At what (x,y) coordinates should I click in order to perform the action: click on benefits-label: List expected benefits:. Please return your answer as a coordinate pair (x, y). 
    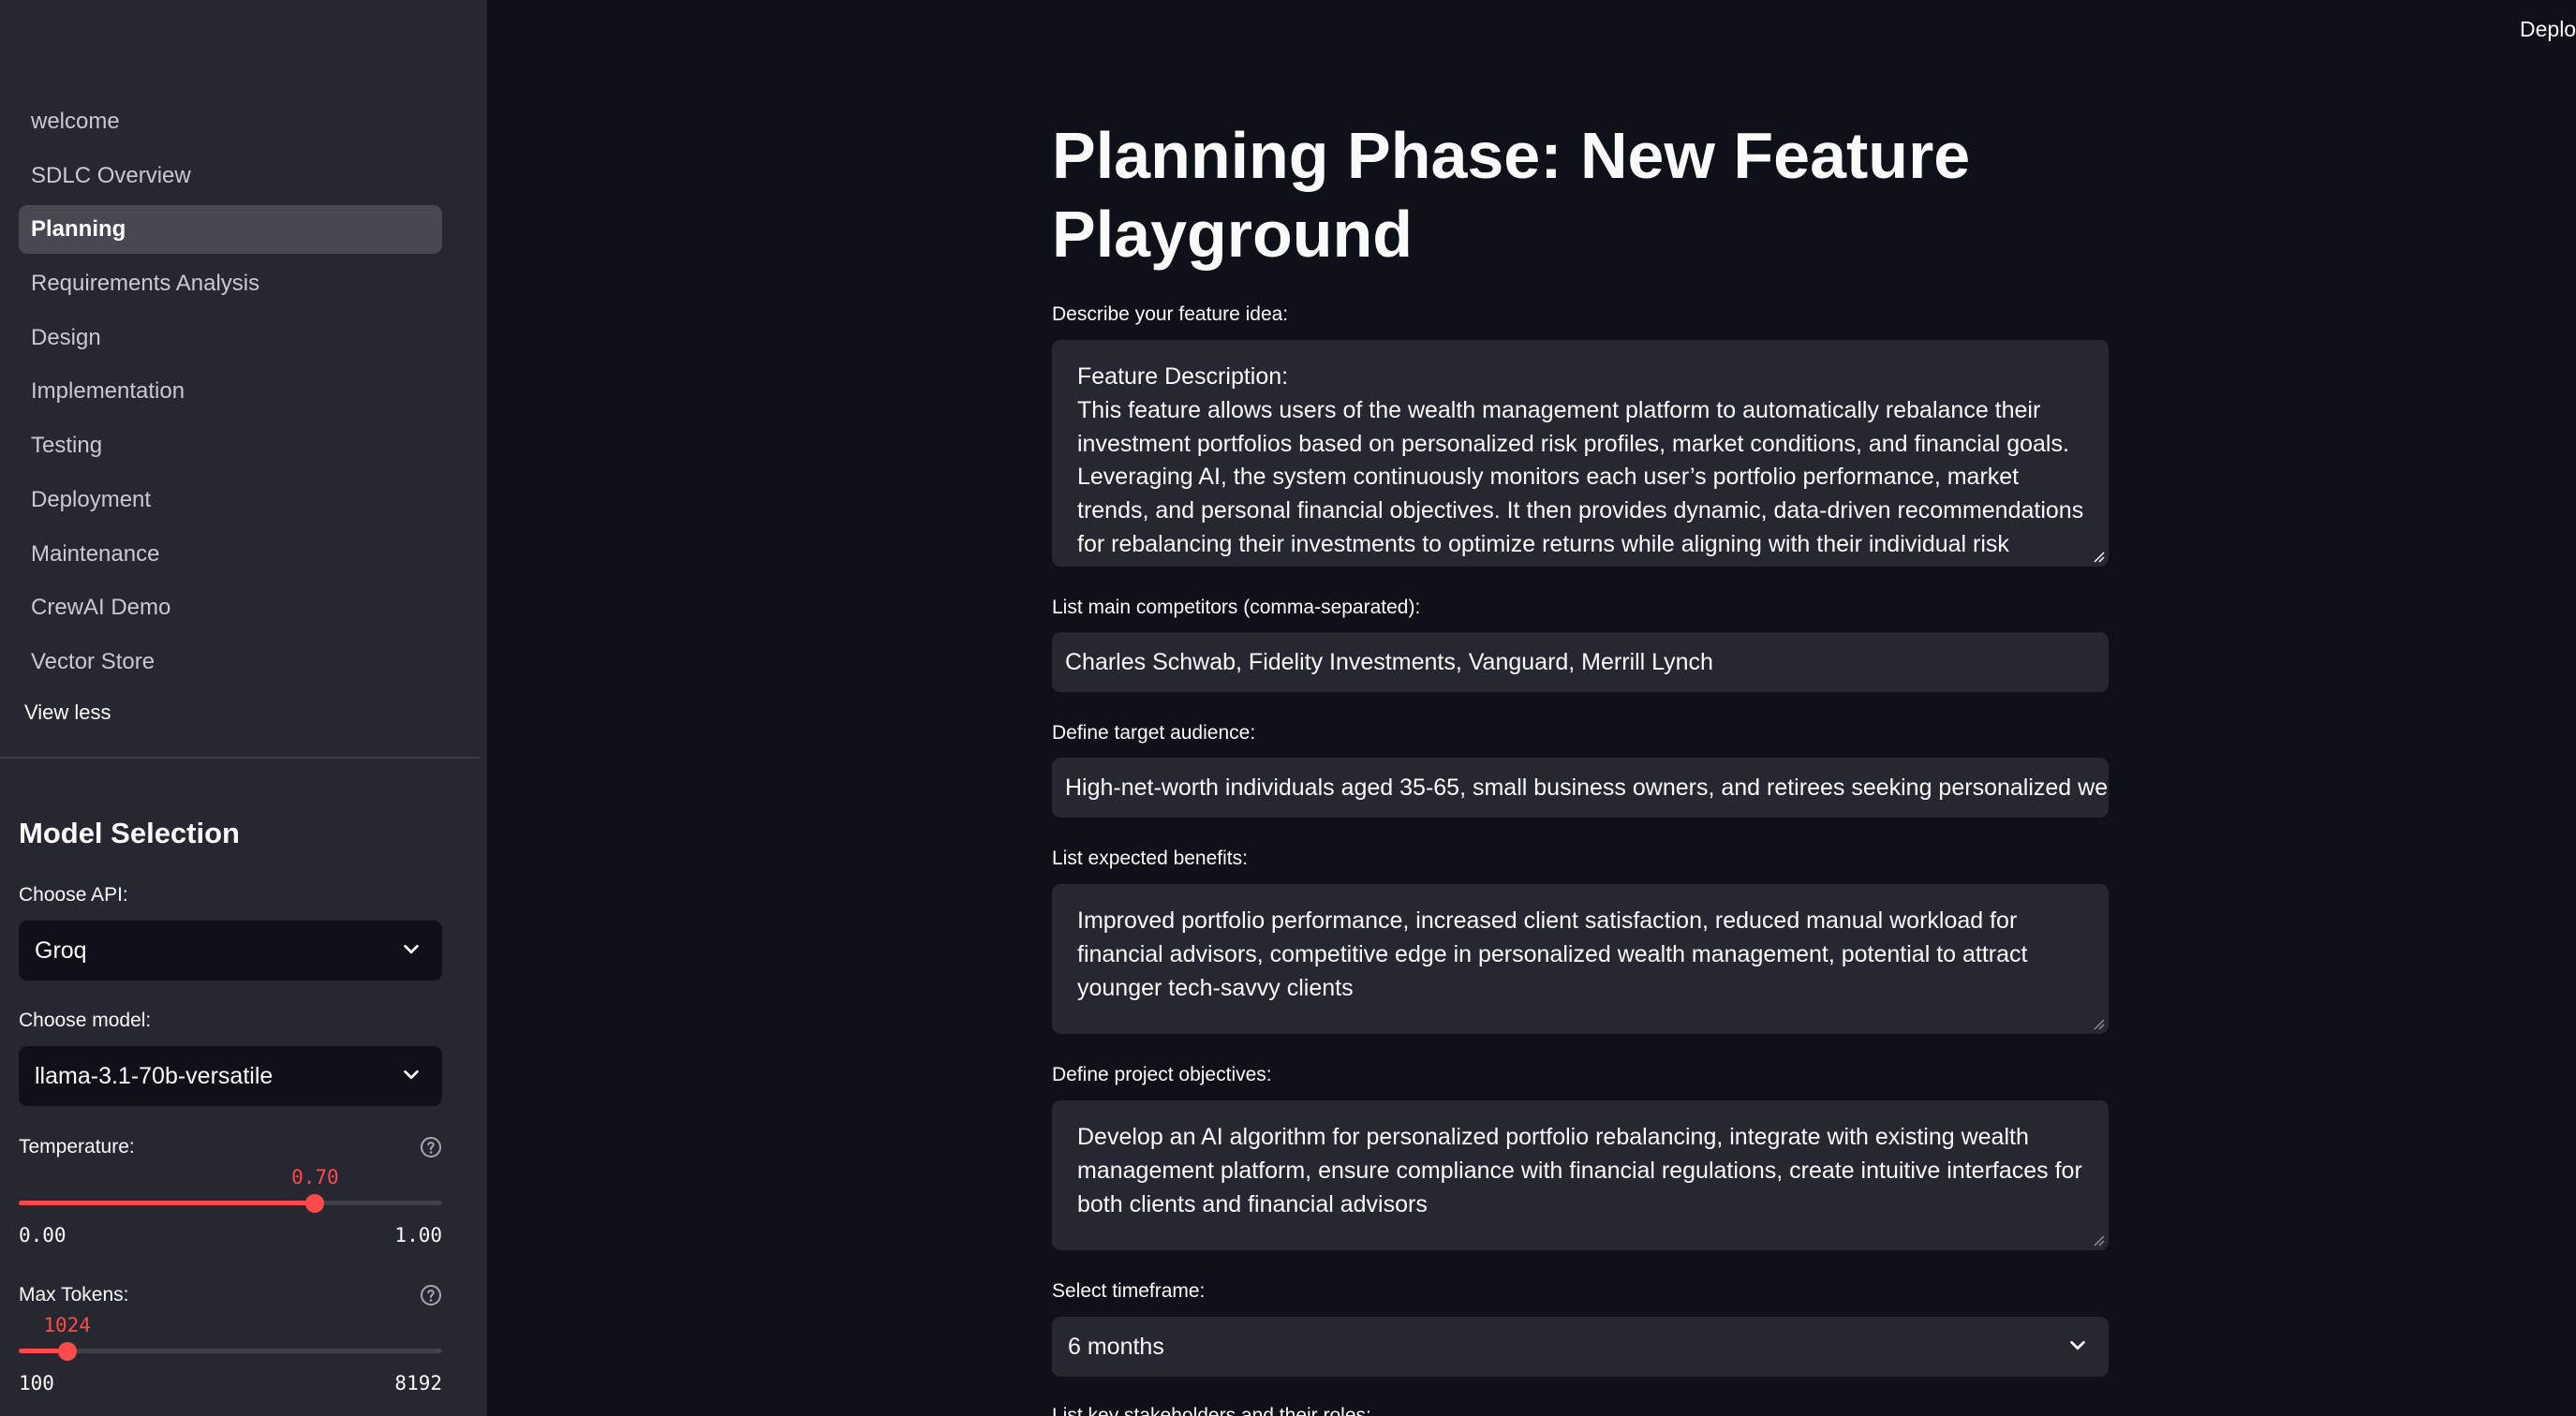
    Looking at the image, I should click on (1150, 858).